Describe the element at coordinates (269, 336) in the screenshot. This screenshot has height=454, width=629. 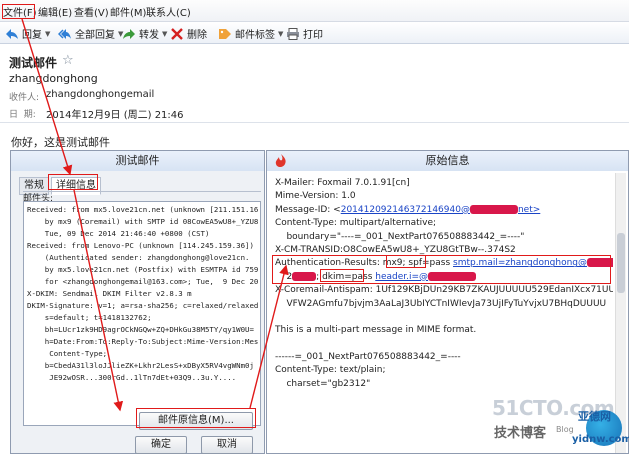
I see `arrow-button-to-auth` at that location.